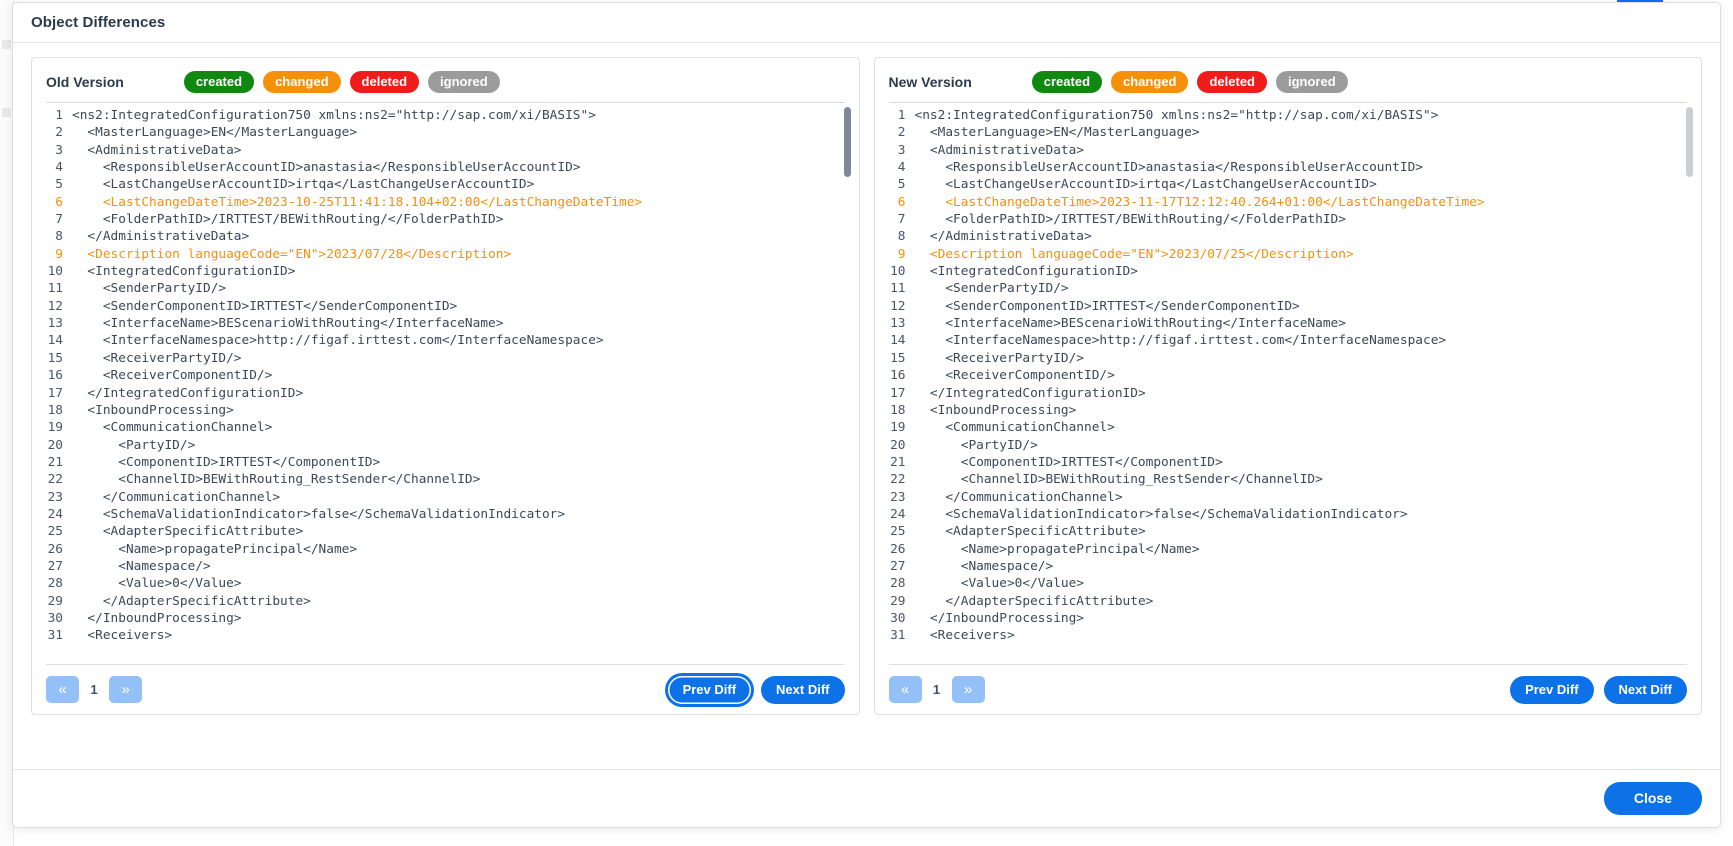 This screenshot has height=846, width=1733. I want to click on code-line-number: 23, so click(898, 497).